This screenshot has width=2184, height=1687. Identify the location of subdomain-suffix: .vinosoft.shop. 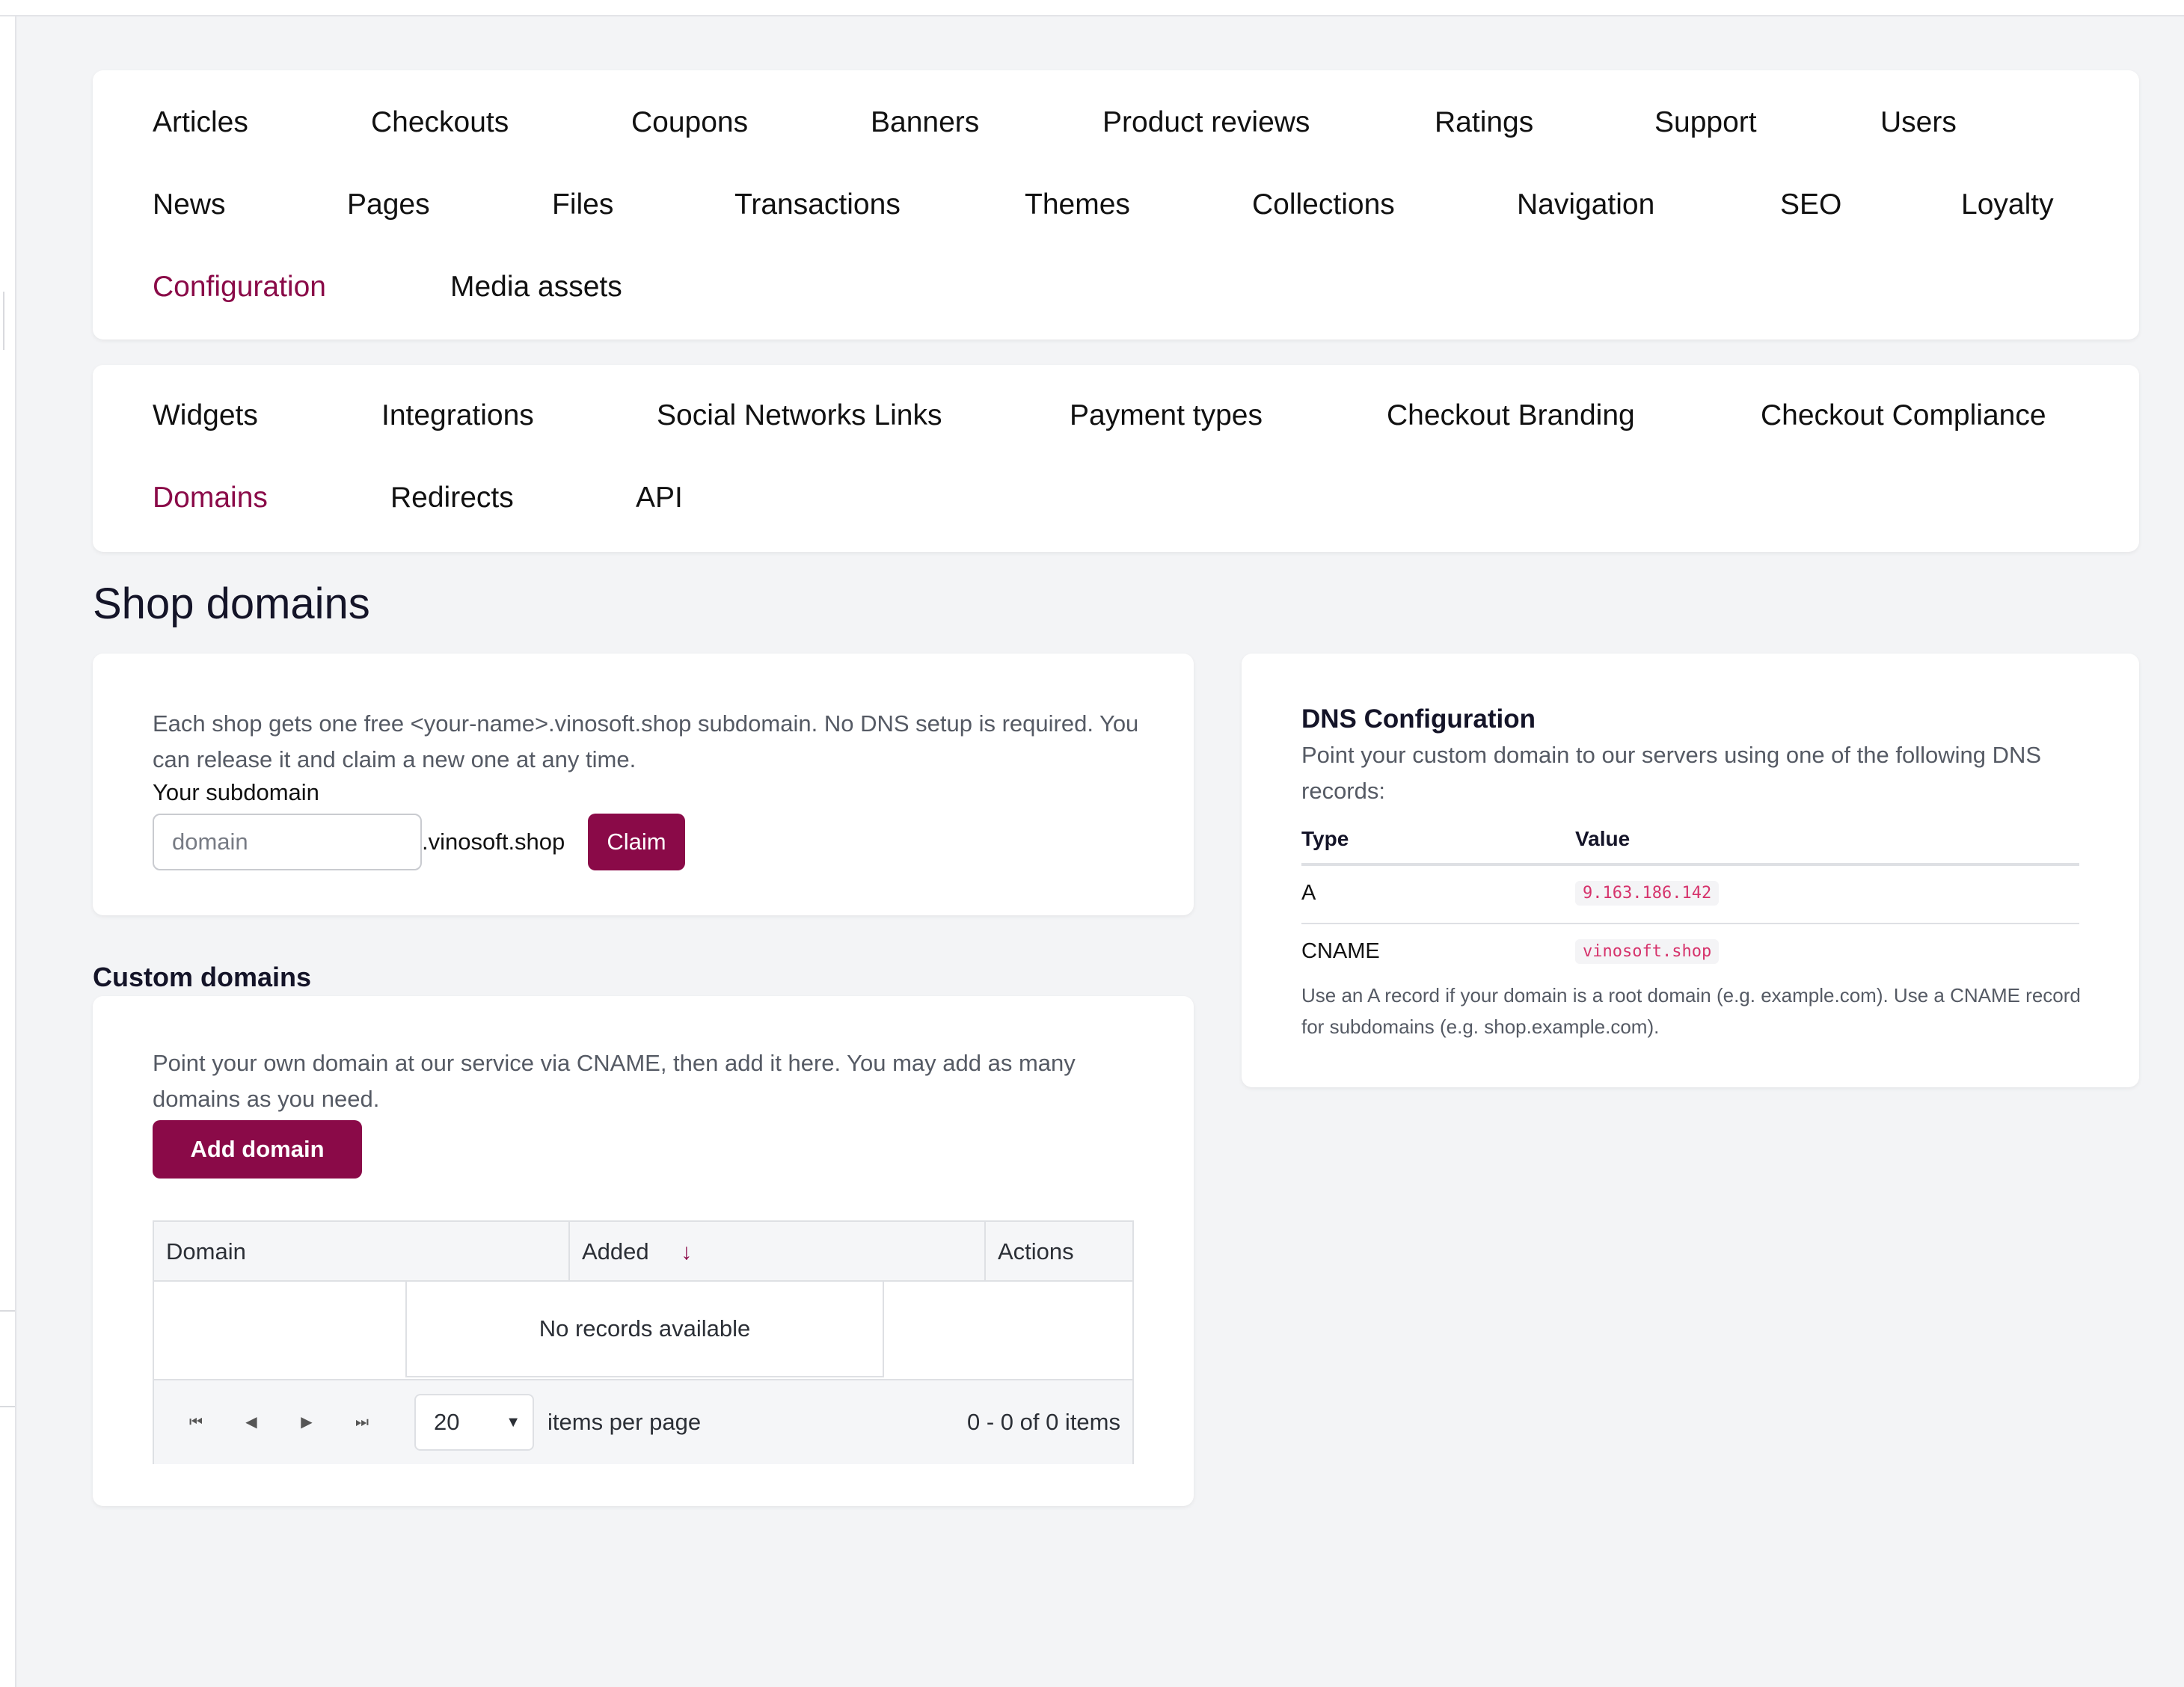
(493, 842).